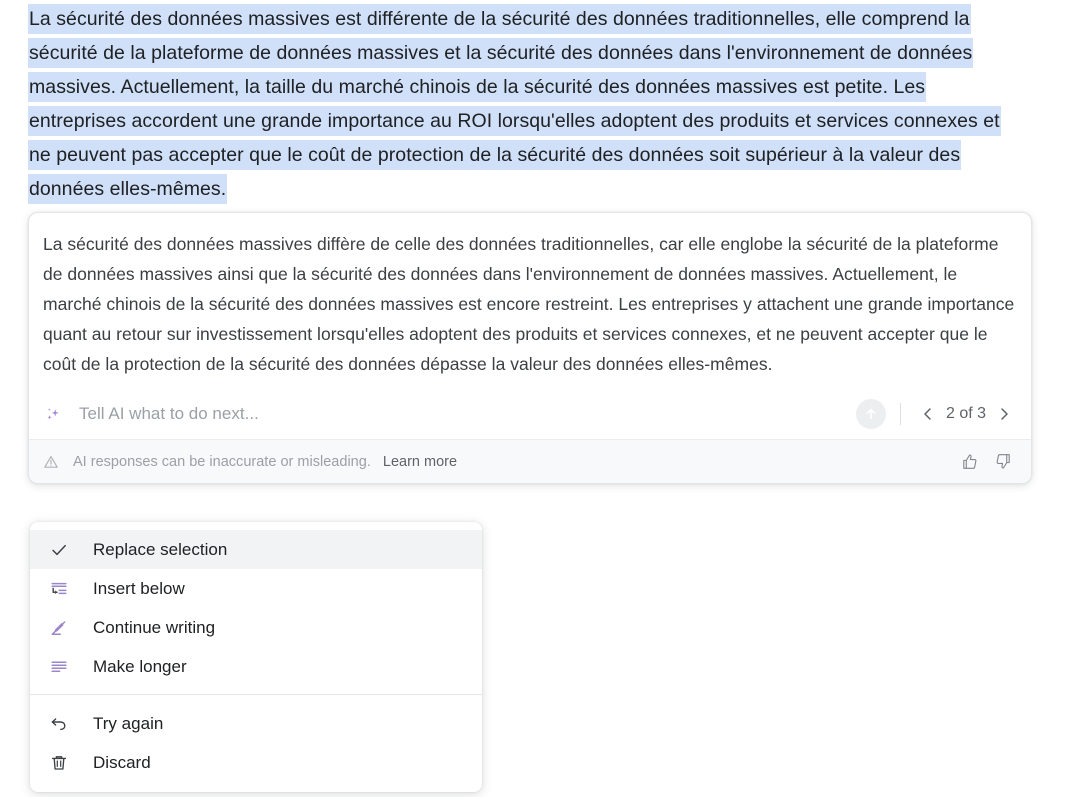  I want to click on menu-item-insert-below: Insert below, so click(256, 588).